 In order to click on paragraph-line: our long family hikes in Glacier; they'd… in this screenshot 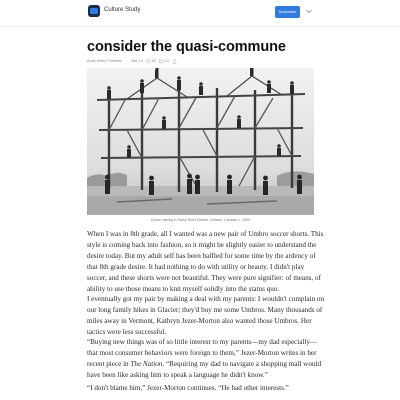, I will do `click(205, 310)`.